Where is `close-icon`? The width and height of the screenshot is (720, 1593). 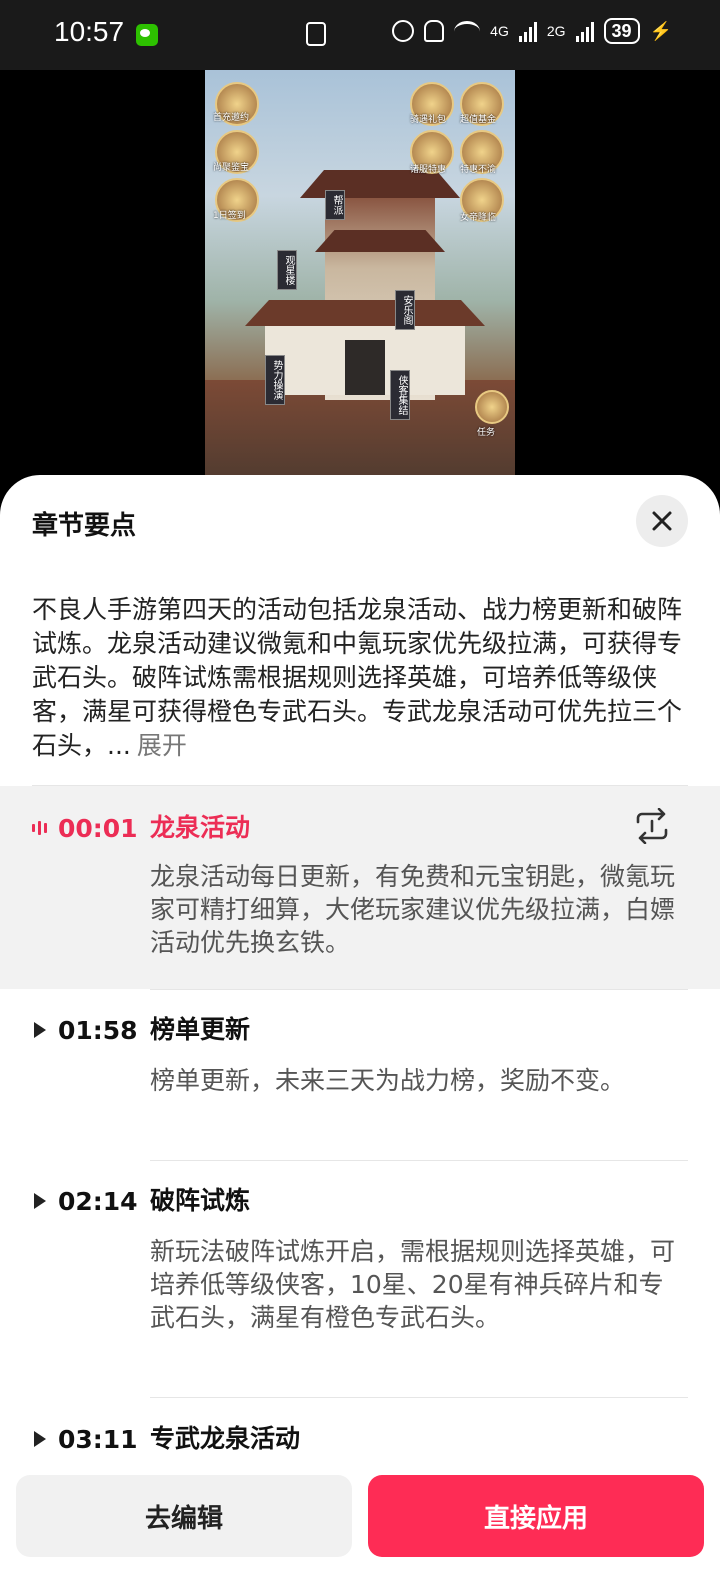 close-icon is located at coordinates (662, 521).